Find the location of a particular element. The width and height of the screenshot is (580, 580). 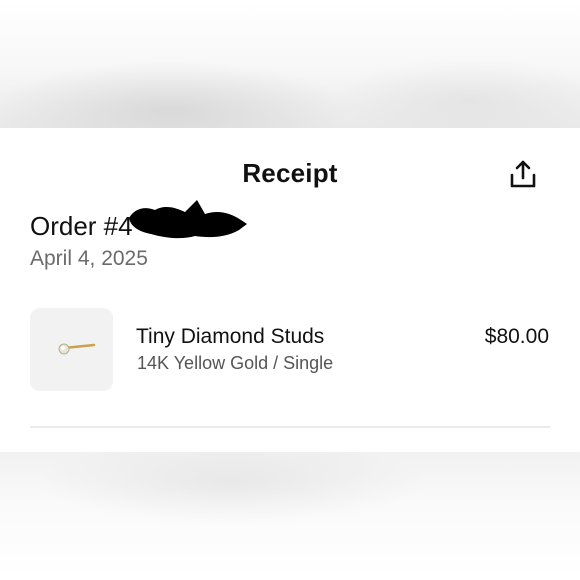

product-price: $80.00 is located at coordinates (516, 336).